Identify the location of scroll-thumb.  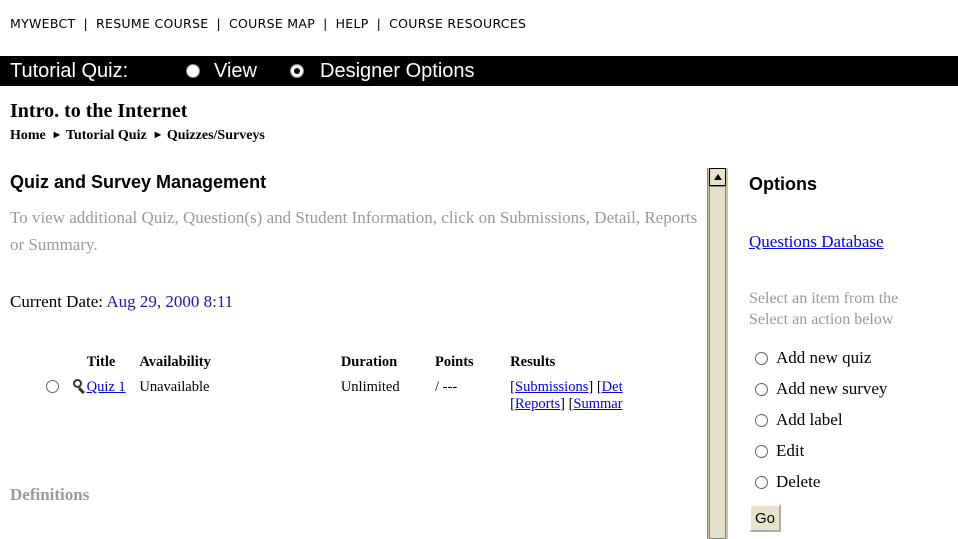
(717, 362).